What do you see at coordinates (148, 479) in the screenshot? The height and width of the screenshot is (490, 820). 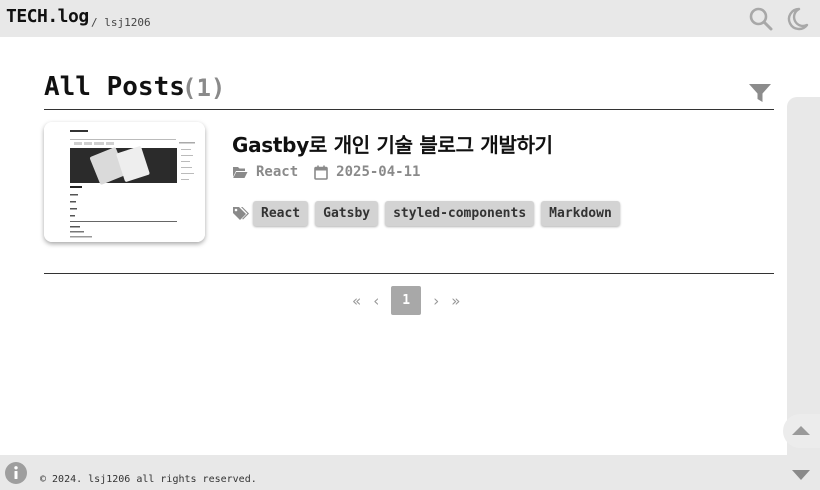 I see `copyright-text: © 2024. lsj1206 all rights reserved.` at bounding box center [148, 479].